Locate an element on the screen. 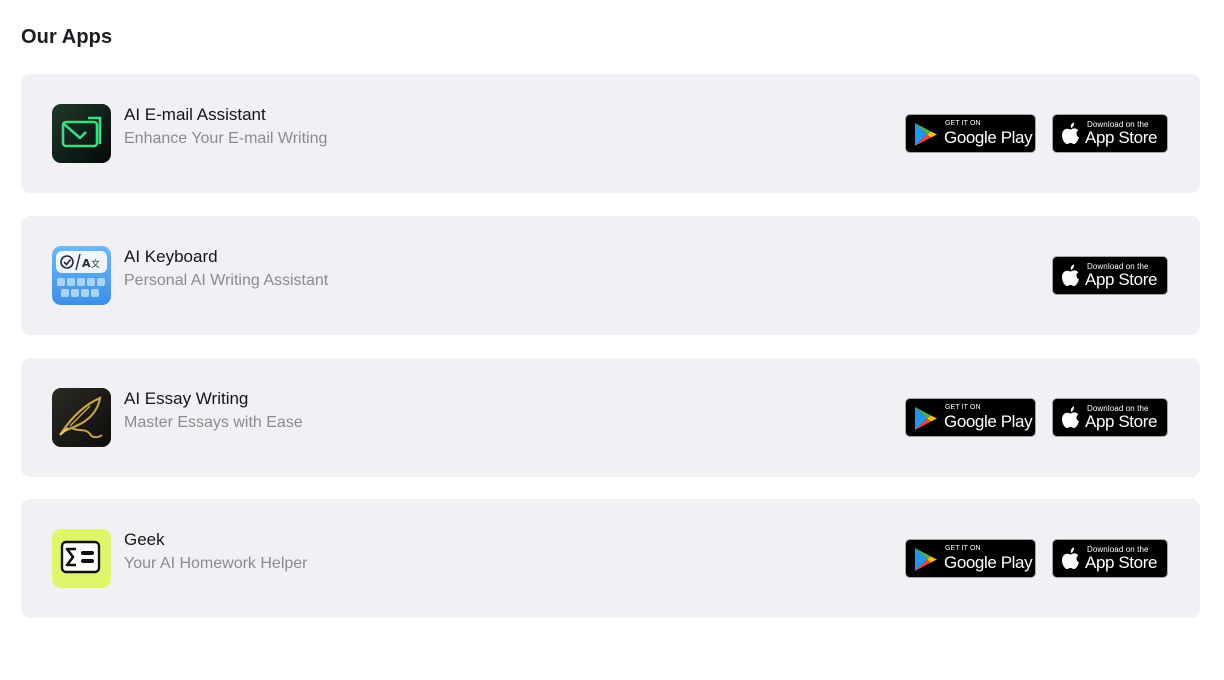 The height and width of the screenshot is (680, 1224). app-tagline: Your AI Homework Helper is located at coordinates (216, 563).